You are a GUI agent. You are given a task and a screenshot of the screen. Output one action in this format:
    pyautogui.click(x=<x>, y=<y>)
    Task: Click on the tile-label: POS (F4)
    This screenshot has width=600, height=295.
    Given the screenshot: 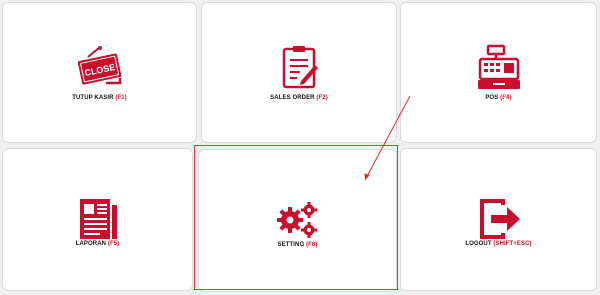 What is the action you would take?
    pyautogui.click(x=498, y=98)
    